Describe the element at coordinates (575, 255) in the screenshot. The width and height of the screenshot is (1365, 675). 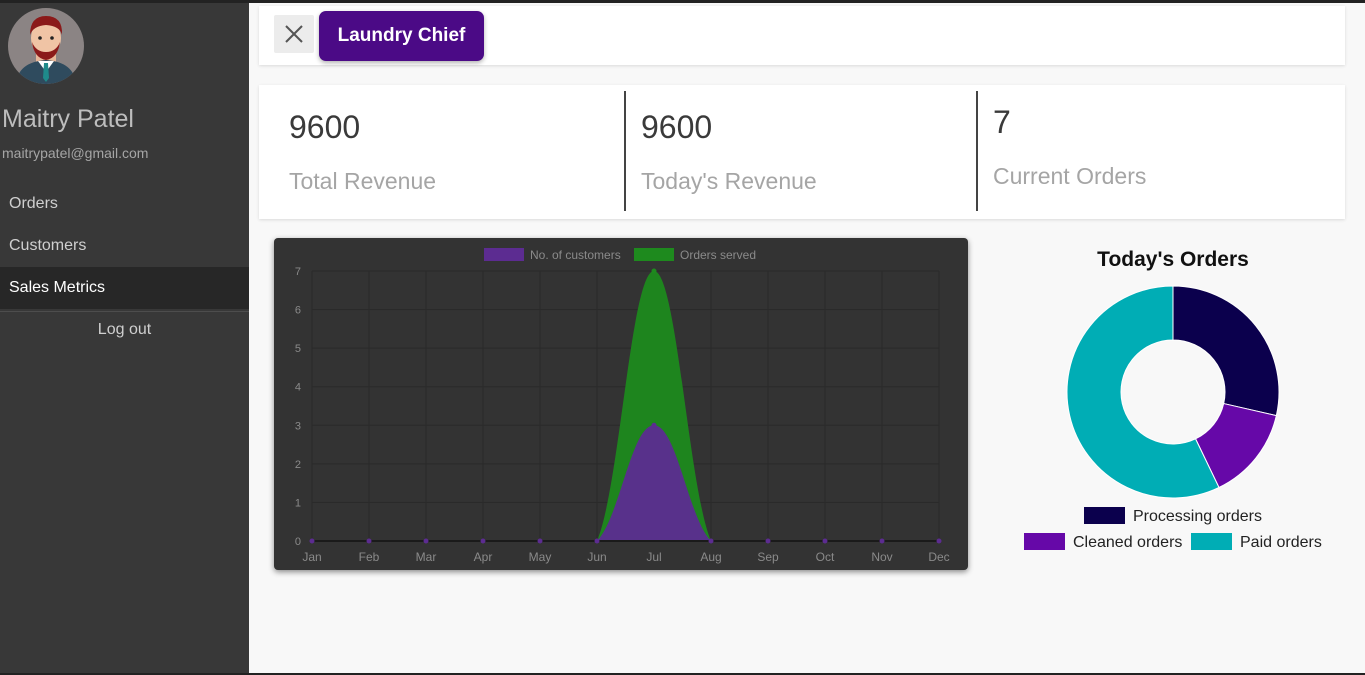
I see `legend-label: No. of customers` at that location.